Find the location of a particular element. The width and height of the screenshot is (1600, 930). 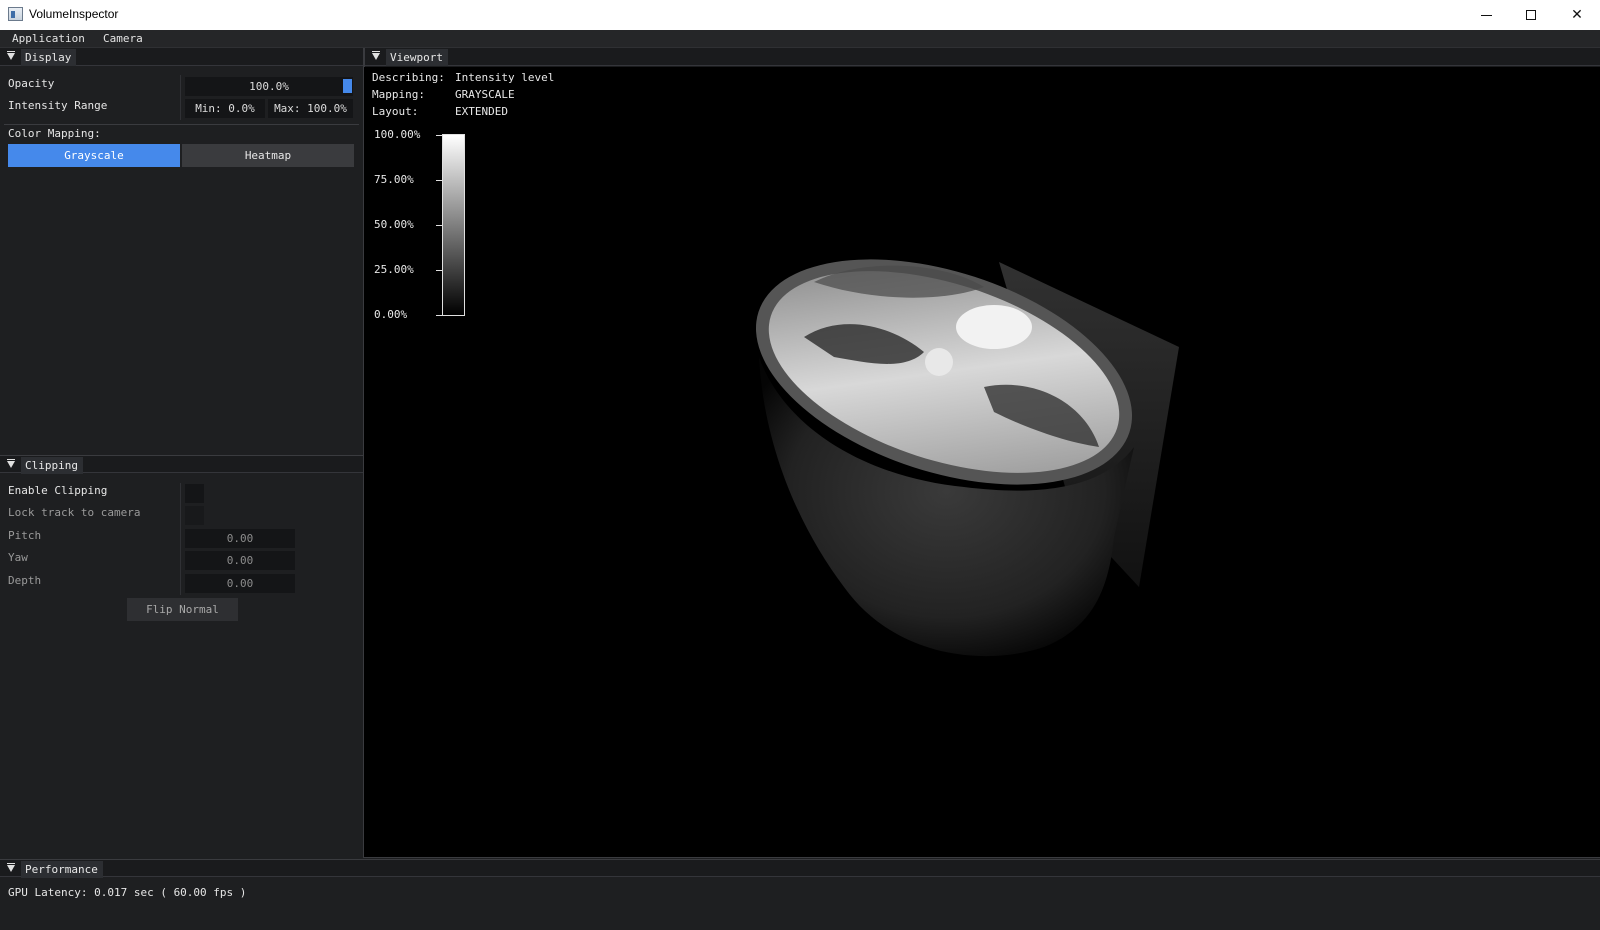

window-title: VolumeInspector is located at coordinates (74, 14).